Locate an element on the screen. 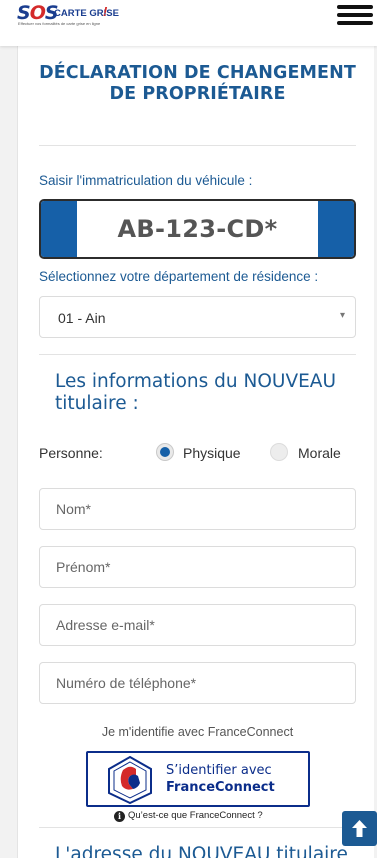 This screenshot has width=377, height=858. franceconnect-icon is located at coordinates (130, 780).